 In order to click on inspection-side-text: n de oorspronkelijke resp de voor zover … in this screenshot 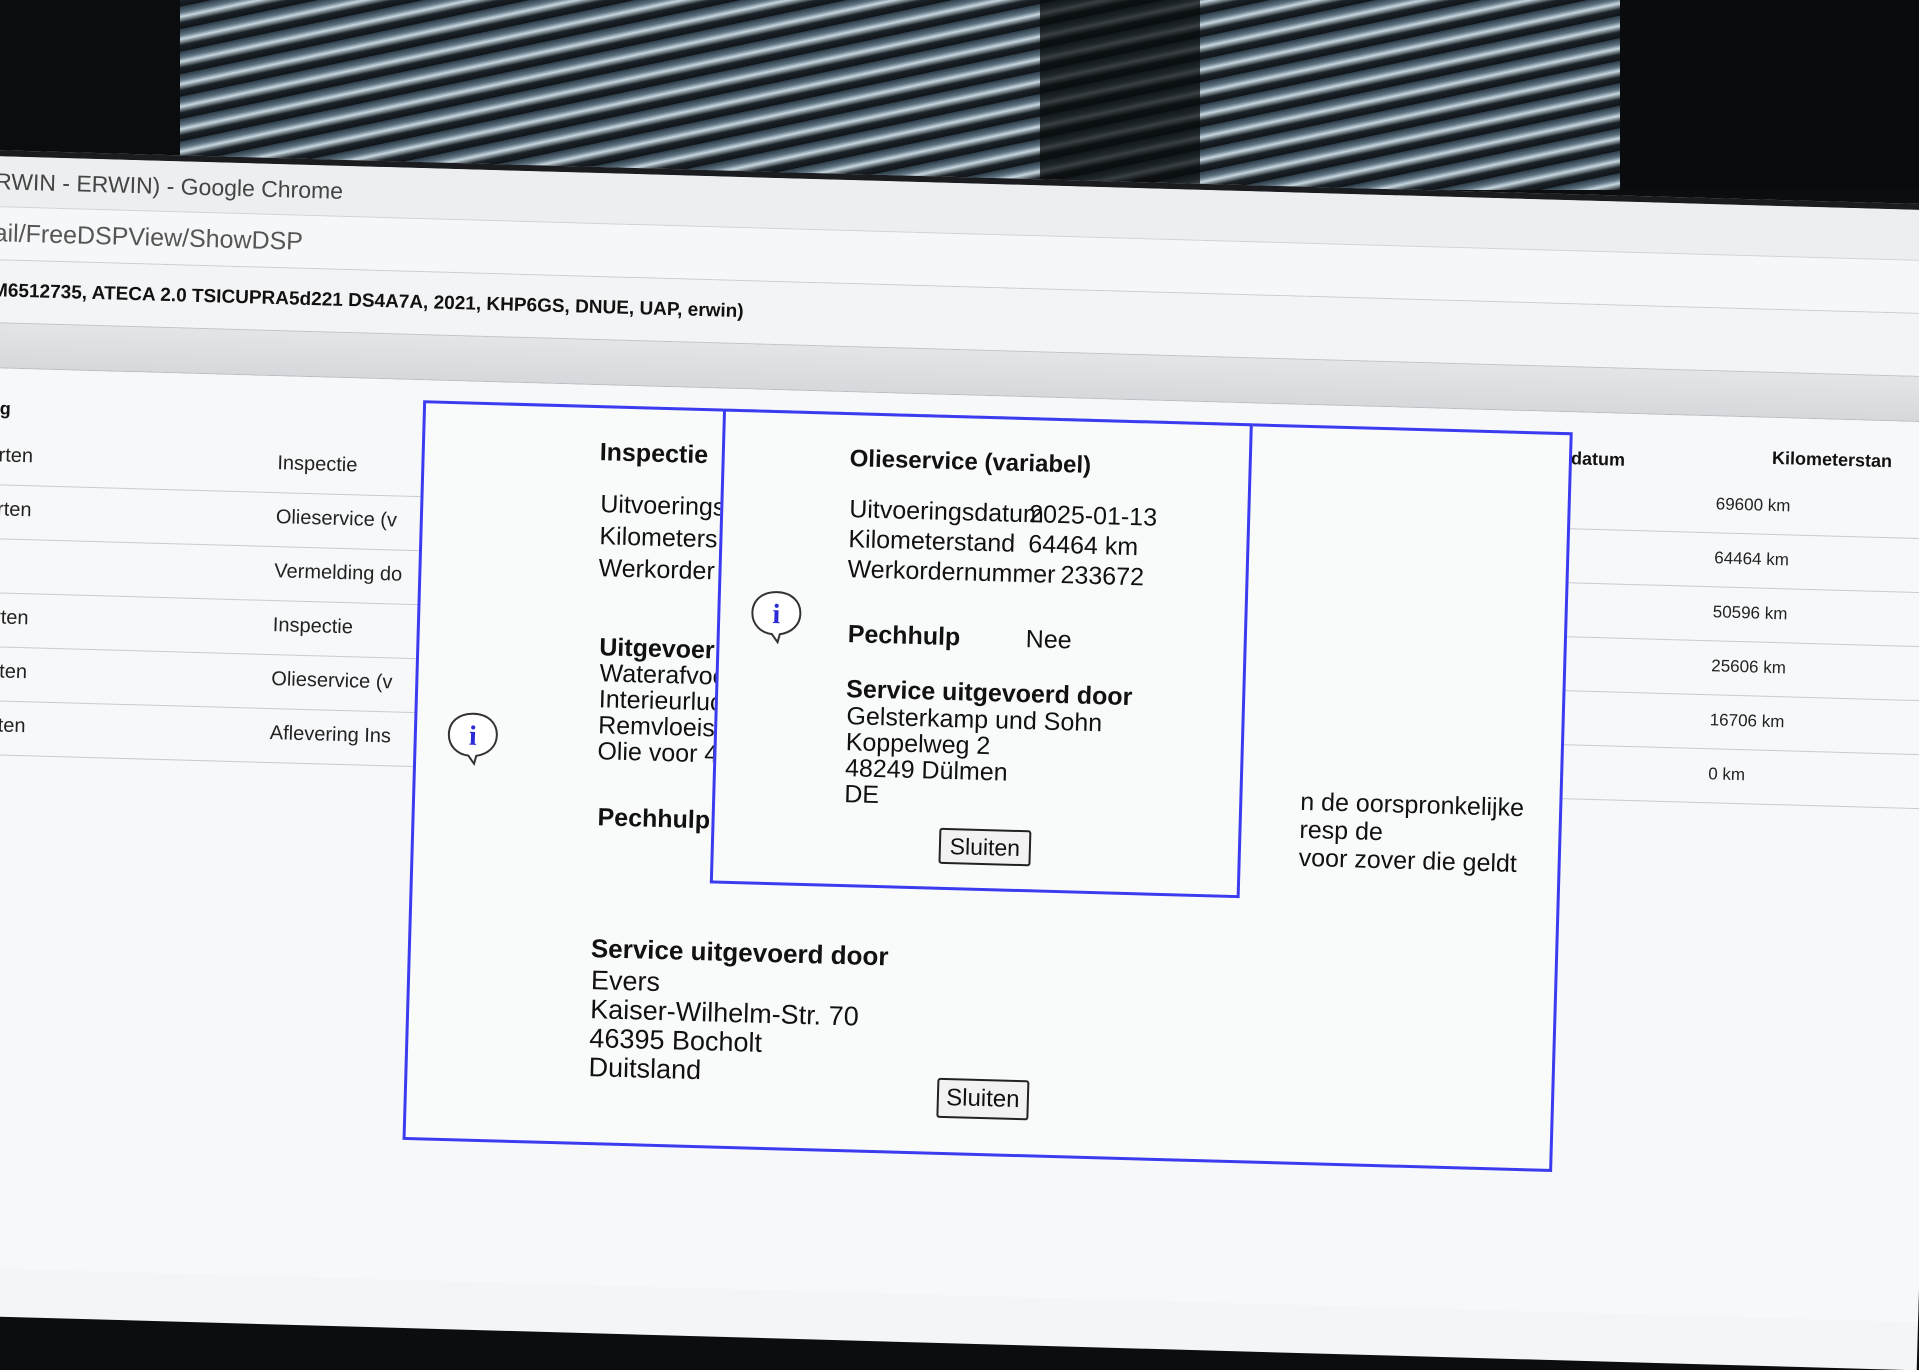, I will do `click(1411, 833)`.